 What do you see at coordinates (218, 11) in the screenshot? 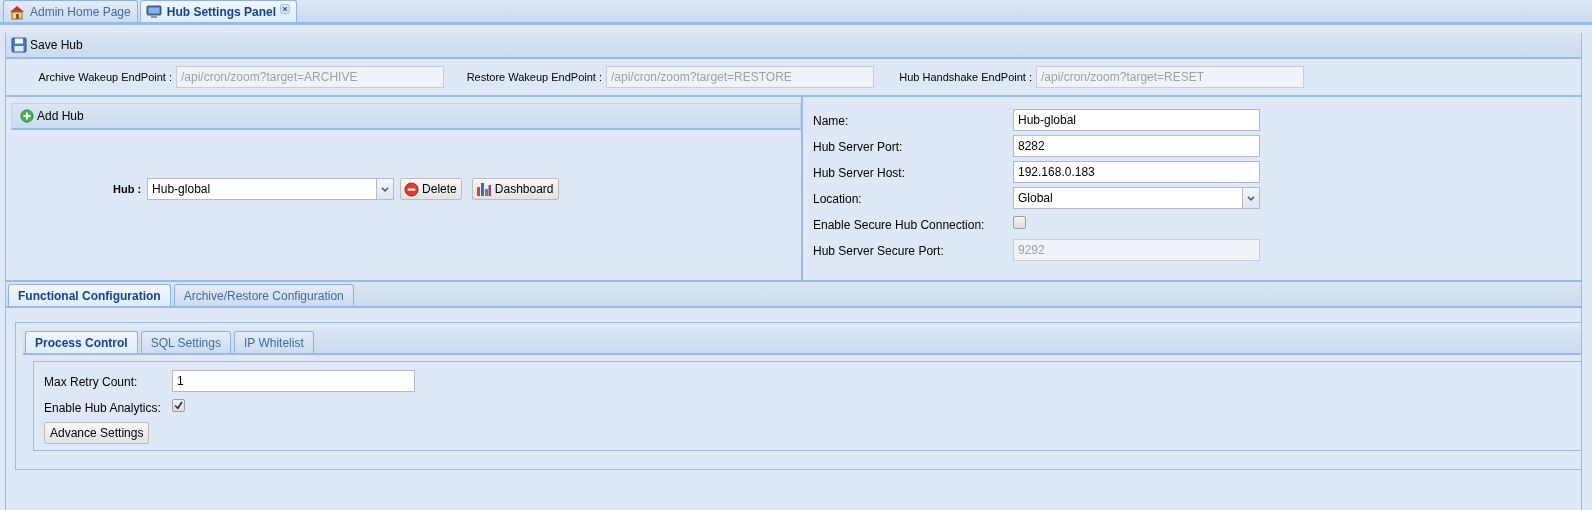
I see `tab: Hub Settings Panel` at bounding box center [218, 11].